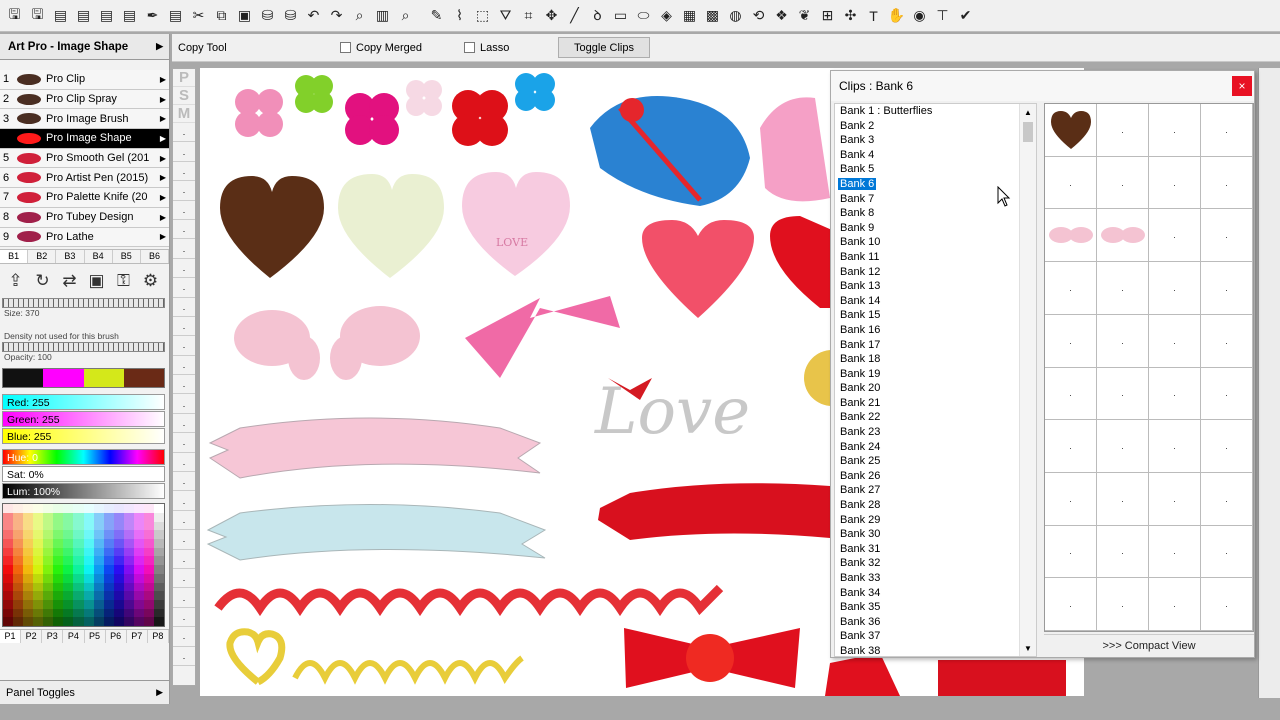 This screenshot has height=720, width=1280. I want to click on bank-list-item: Bank 35, so click(935, 607).